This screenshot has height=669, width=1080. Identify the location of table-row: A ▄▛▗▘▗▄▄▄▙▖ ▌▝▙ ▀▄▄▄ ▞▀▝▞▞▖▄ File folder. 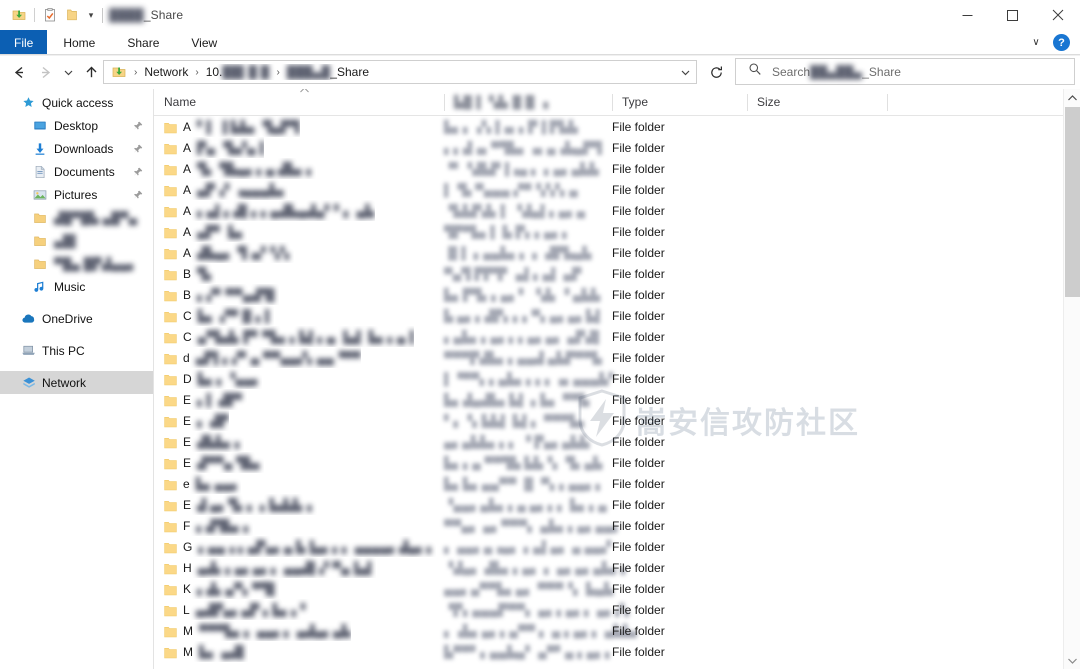
(609, 189).